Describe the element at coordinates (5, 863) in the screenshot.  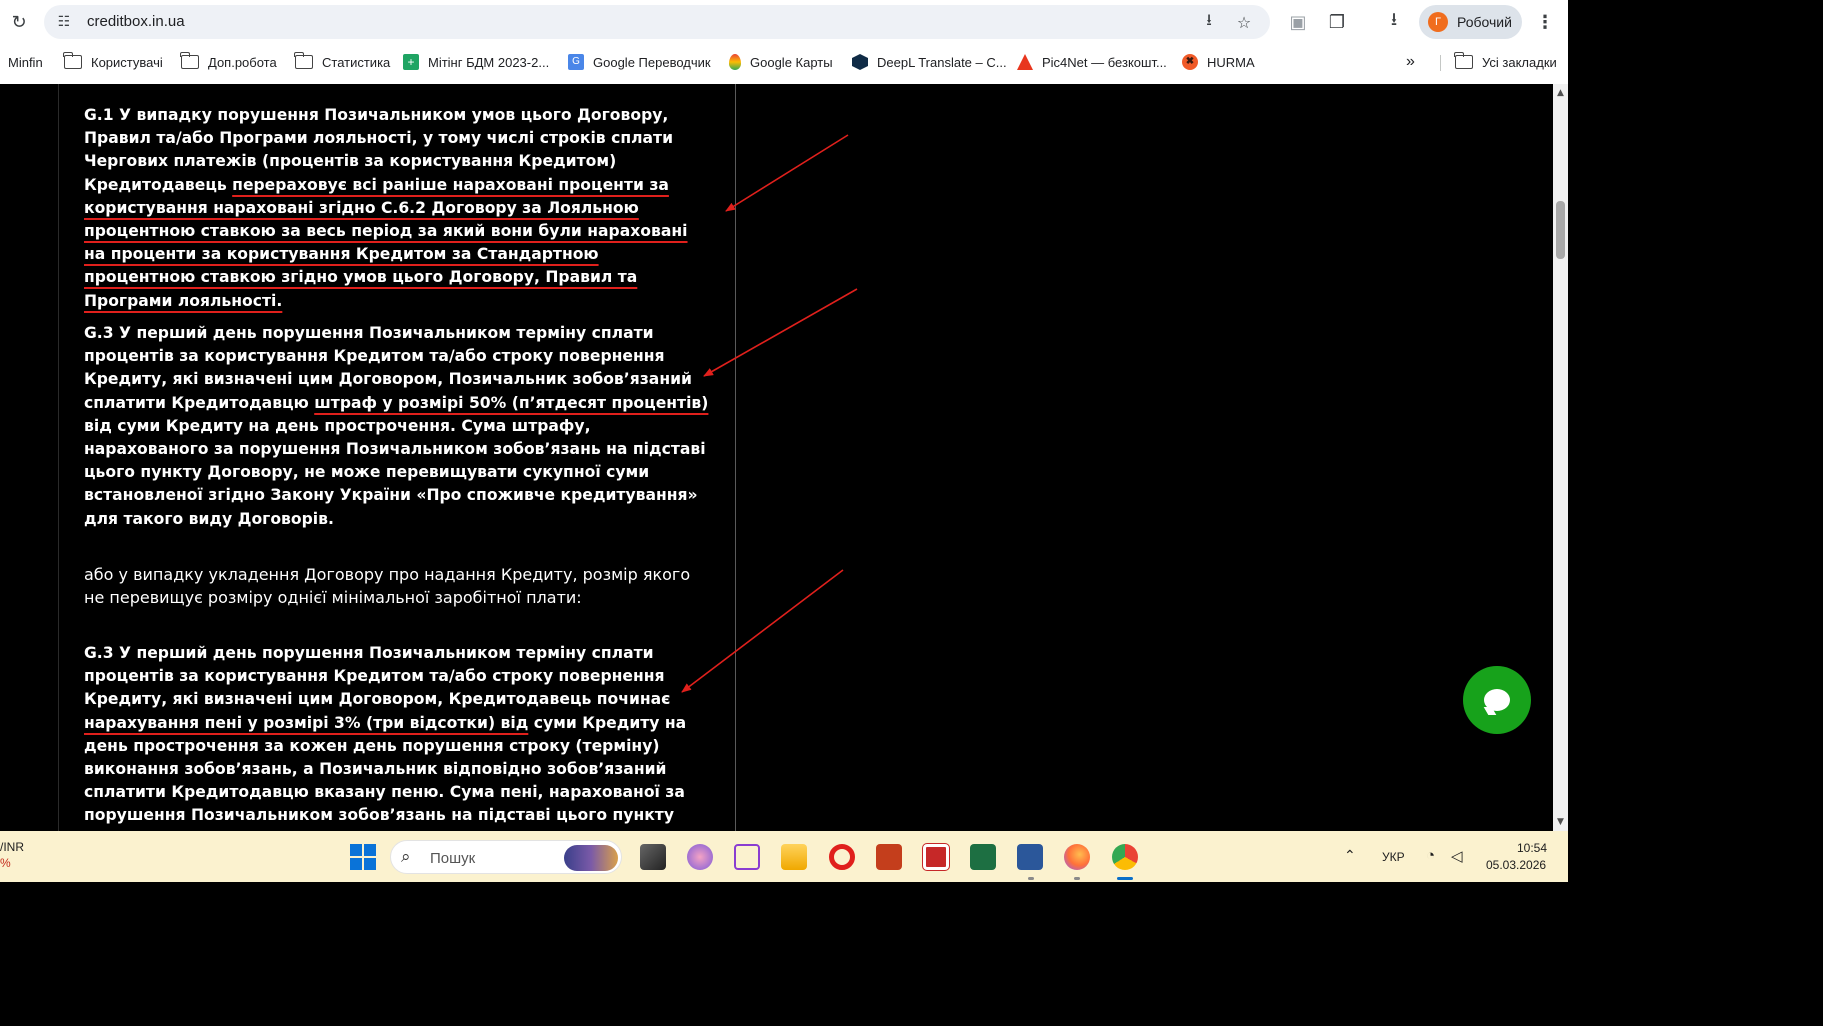
I see `widget-line-2: %` at that location.